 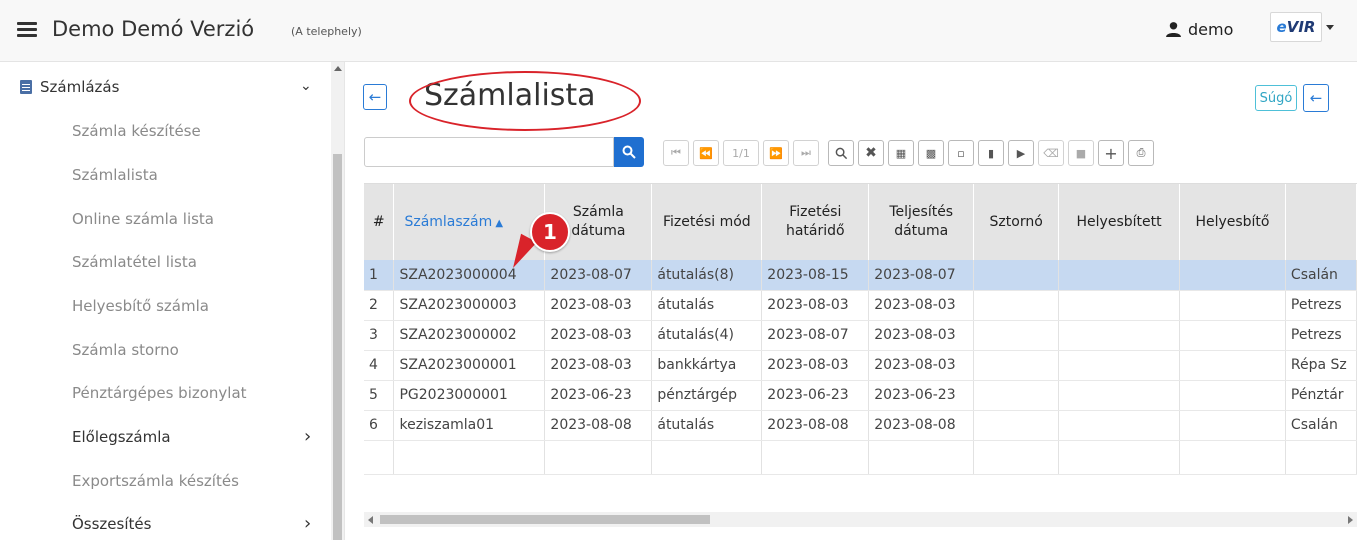 I want to click on invoice-copy-button: ▩, so click(x=931, y=153).